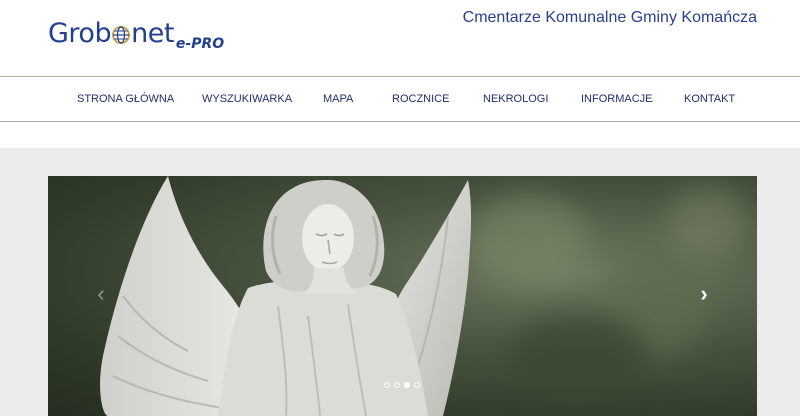  I want to click on nav-bottom-divider, so click(400, 121).